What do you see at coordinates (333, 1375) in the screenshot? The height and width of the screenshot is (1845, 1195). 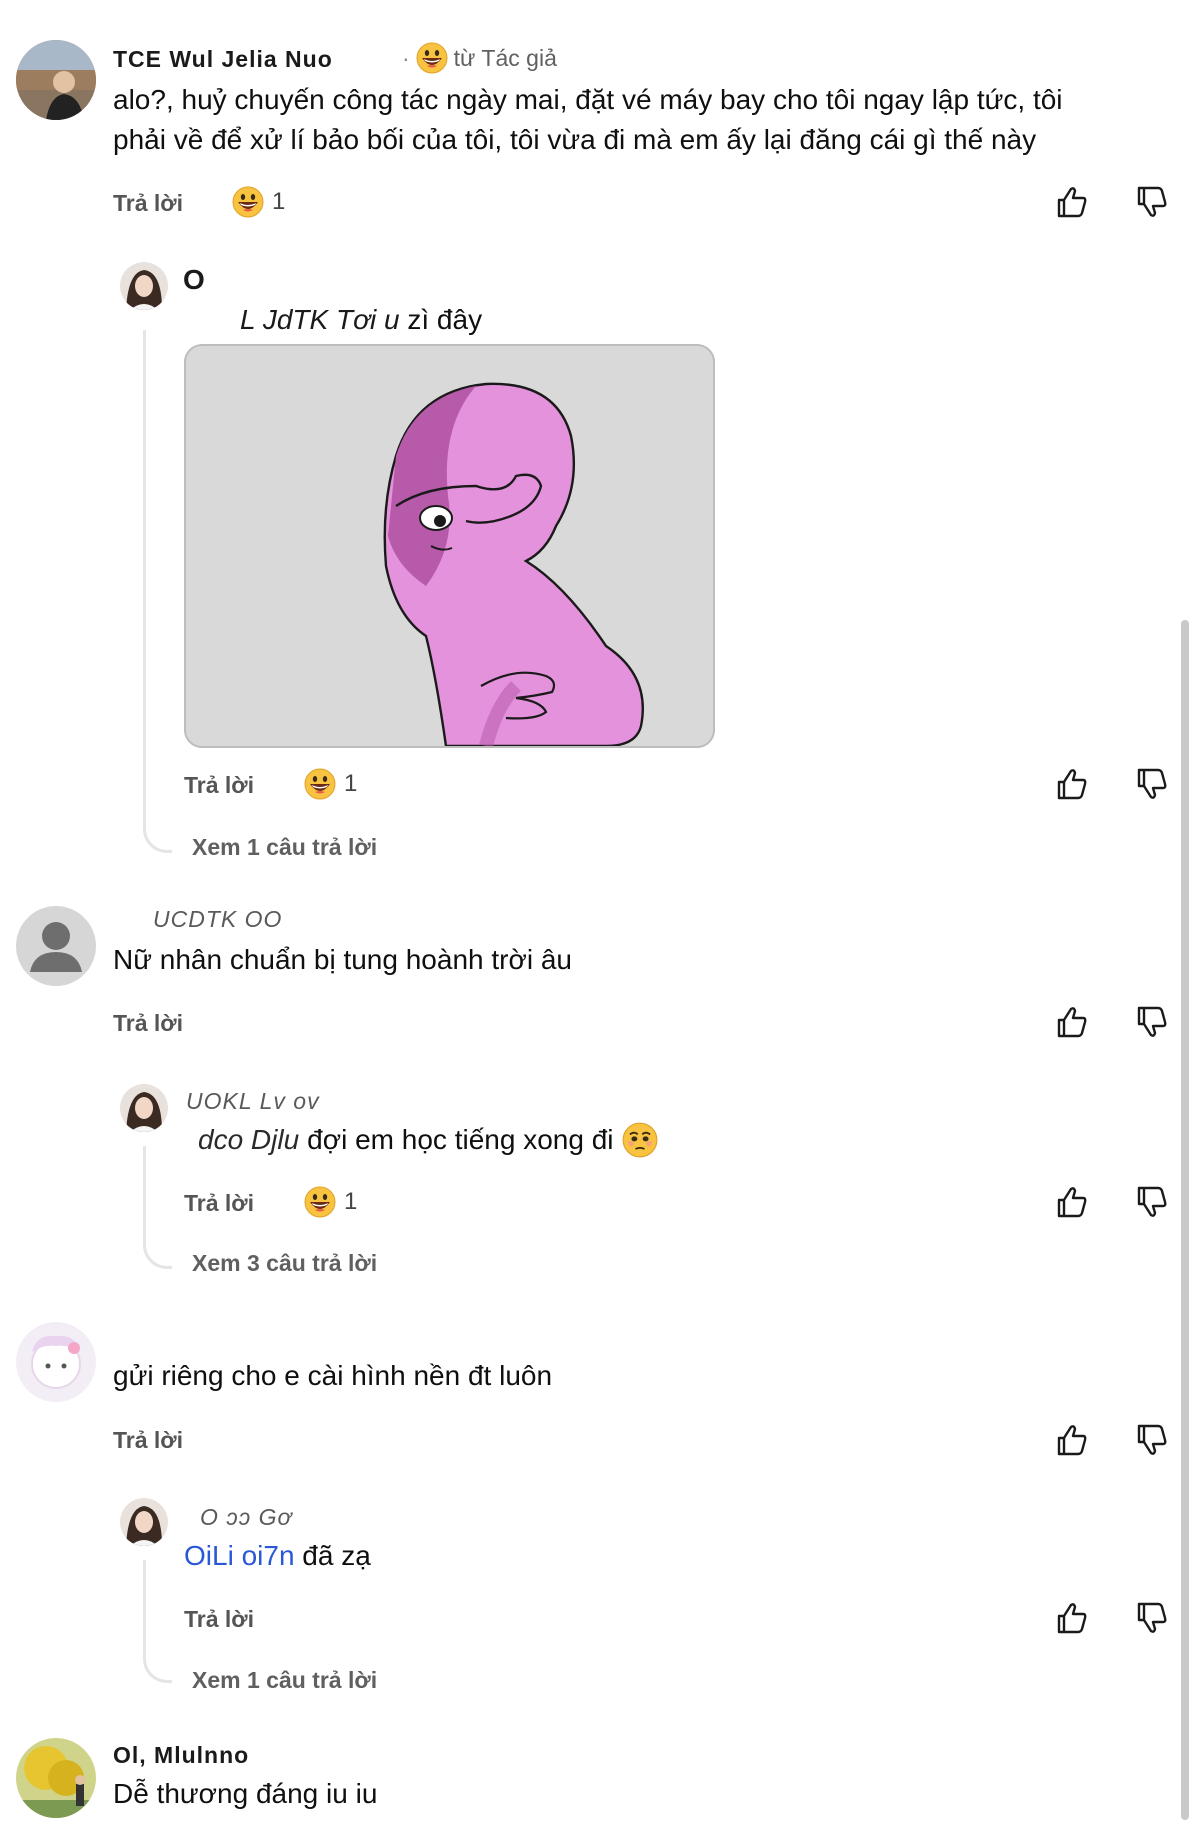 I see `comment-text: gửi riêng cho e cài hình nền đt luôn` at bounding box center [333, 1375].